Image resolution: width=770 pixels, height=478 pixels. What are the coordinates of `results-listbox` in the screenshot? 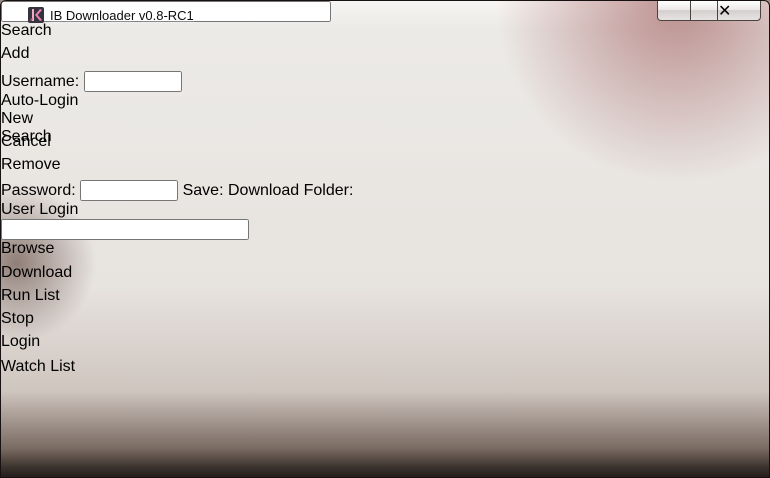 It's located at (189, 426).